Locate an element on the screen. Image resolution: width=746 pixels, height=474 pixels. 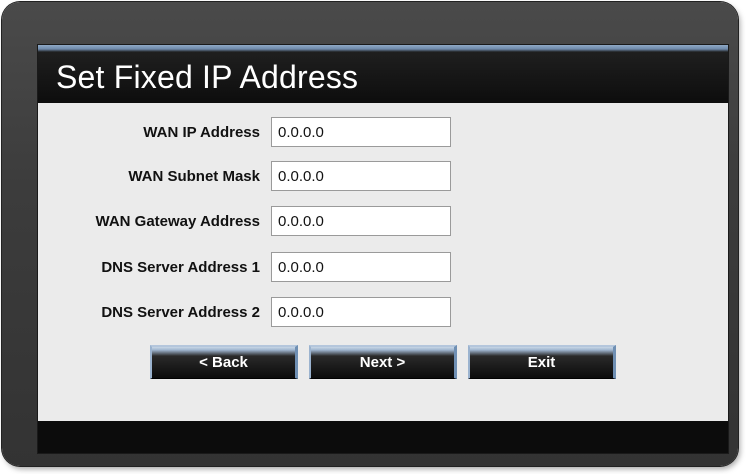
wan-ip-address-input is located at coordinates (361, 132).